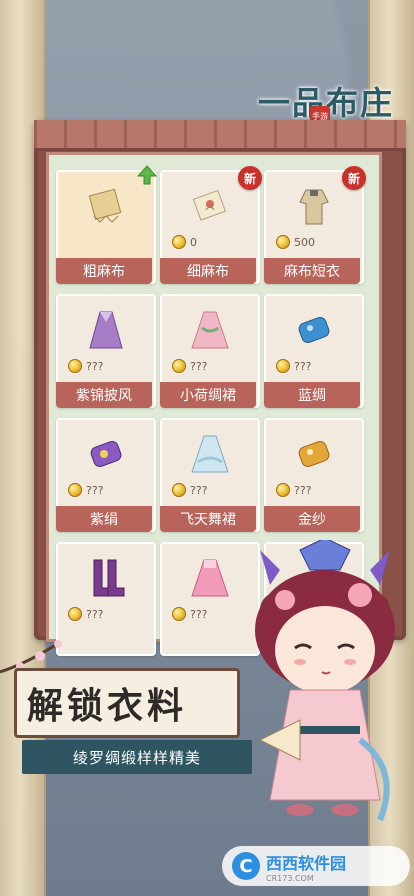 This screenshot has width=414, height=896. Describe the element at coordinates (104, 395) in the screenshot. I see `fabric-name: 紫锦披风` at that location.